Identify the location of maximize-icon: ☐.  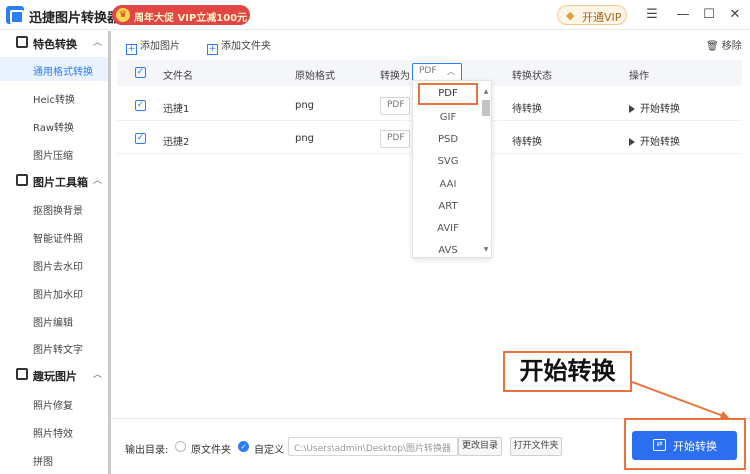
(709, 15).